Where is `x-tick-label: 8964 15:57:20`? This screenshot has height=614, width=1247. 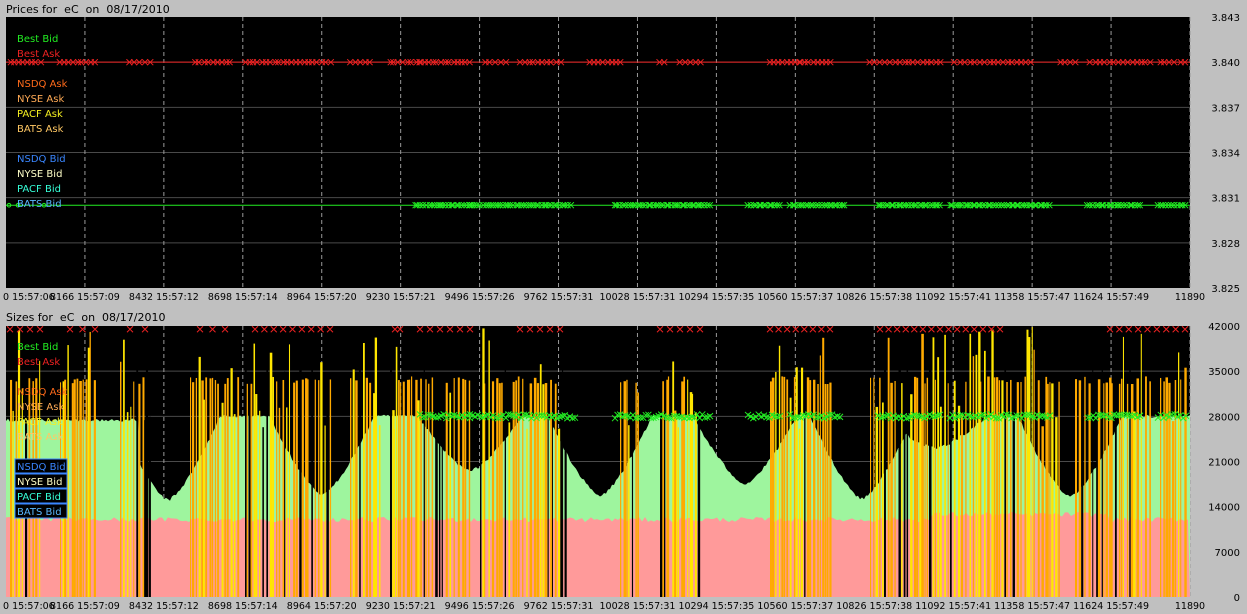 x-tick-label: 8964 15:57:20 is located at coordinates (322, 297).